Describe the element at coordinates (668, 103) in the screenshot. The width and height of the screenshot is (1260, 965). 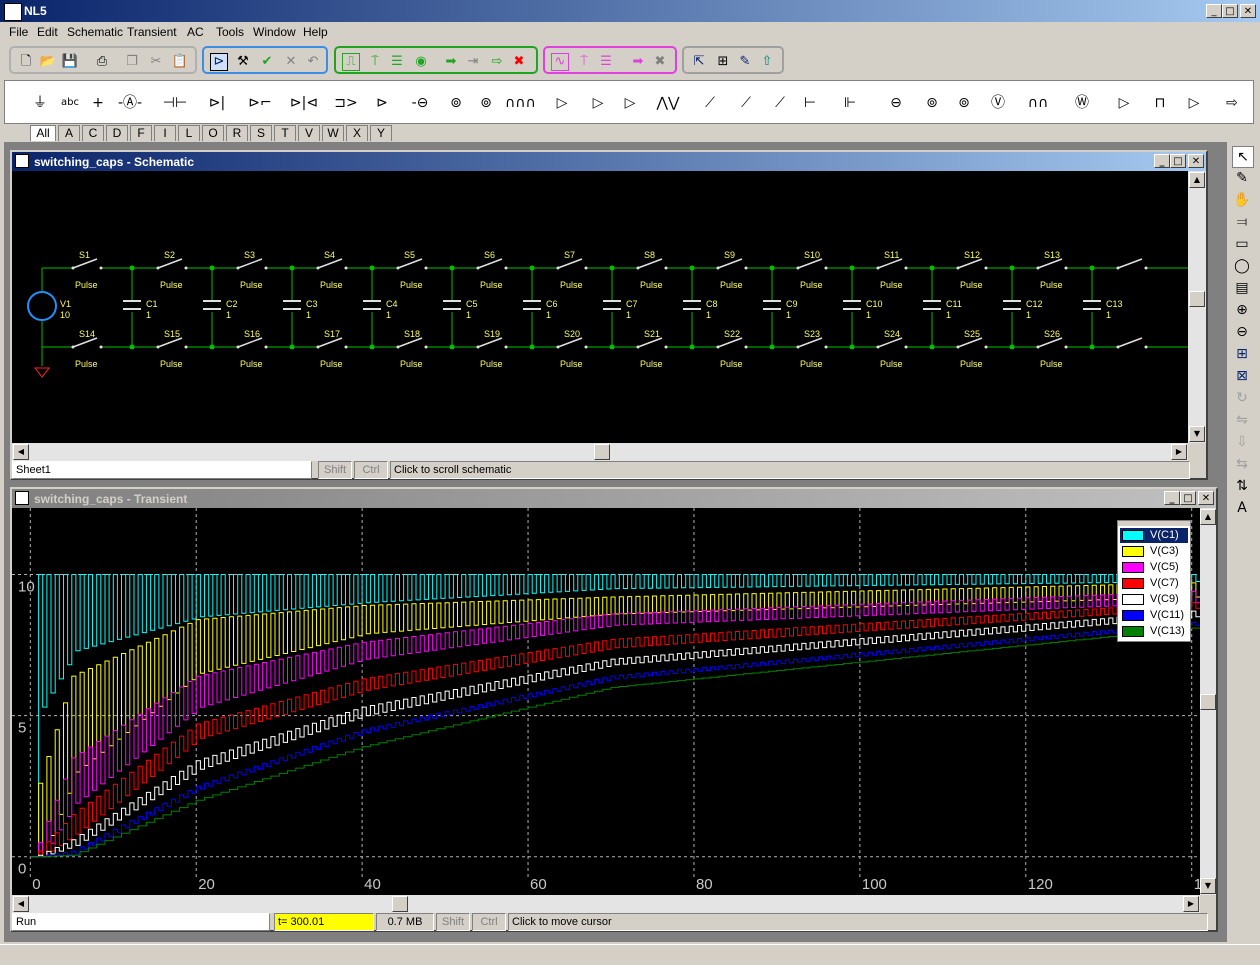
I see `resistor-icon: ⋀⋁` at that location.